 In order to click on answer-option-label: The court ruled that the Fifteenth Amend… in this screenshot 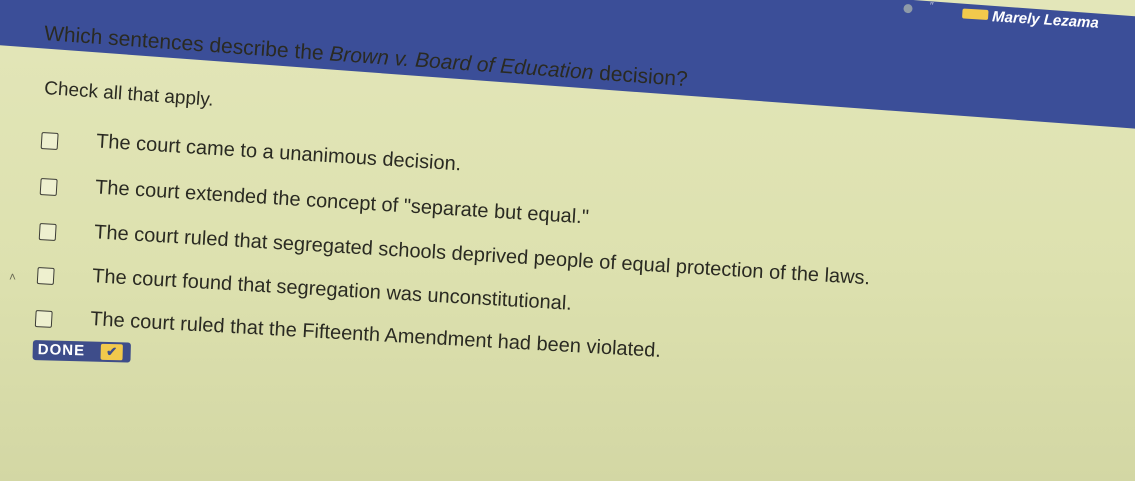, I will do `click(375, 335)`.